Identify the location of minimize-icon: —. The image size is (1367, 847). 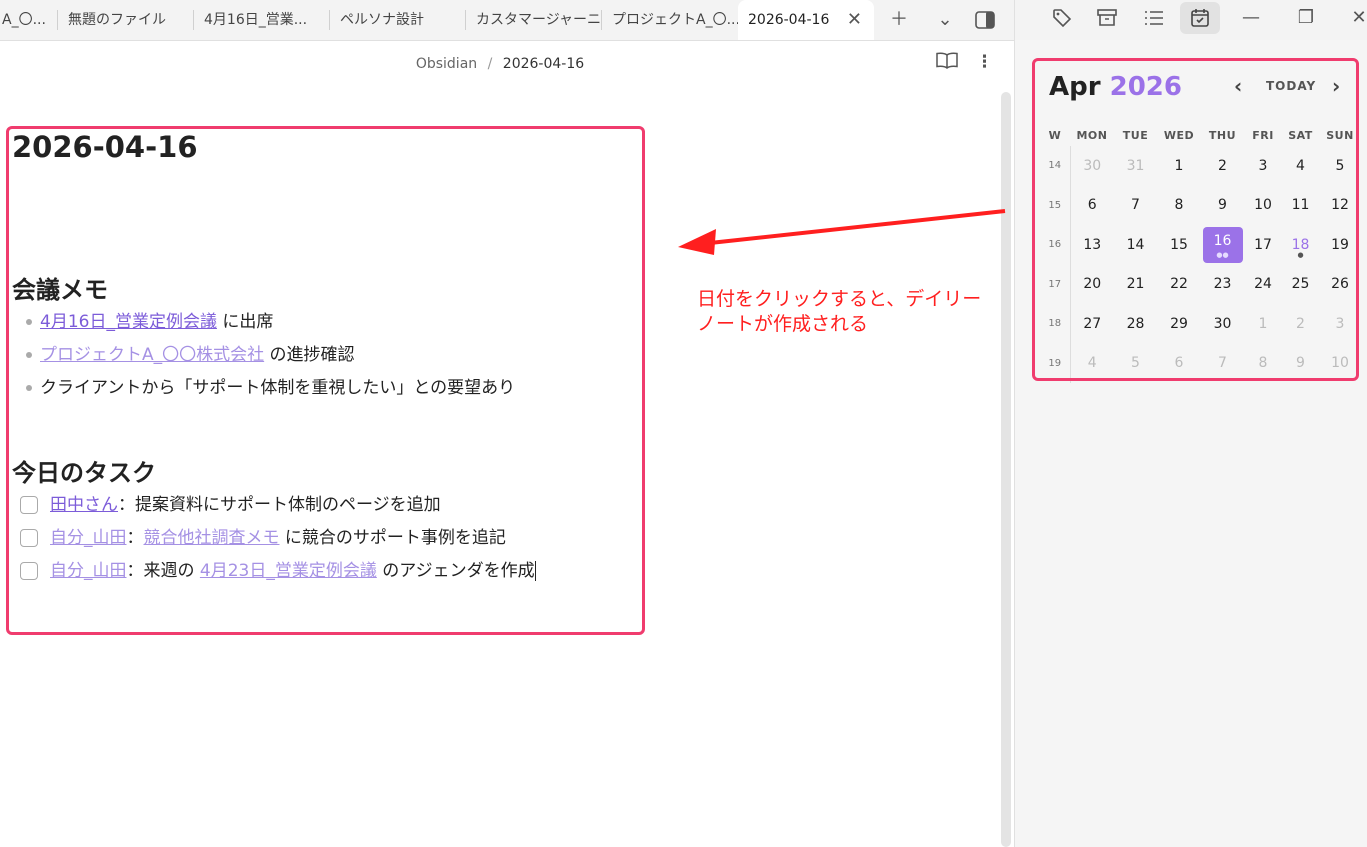
(1251, 18).